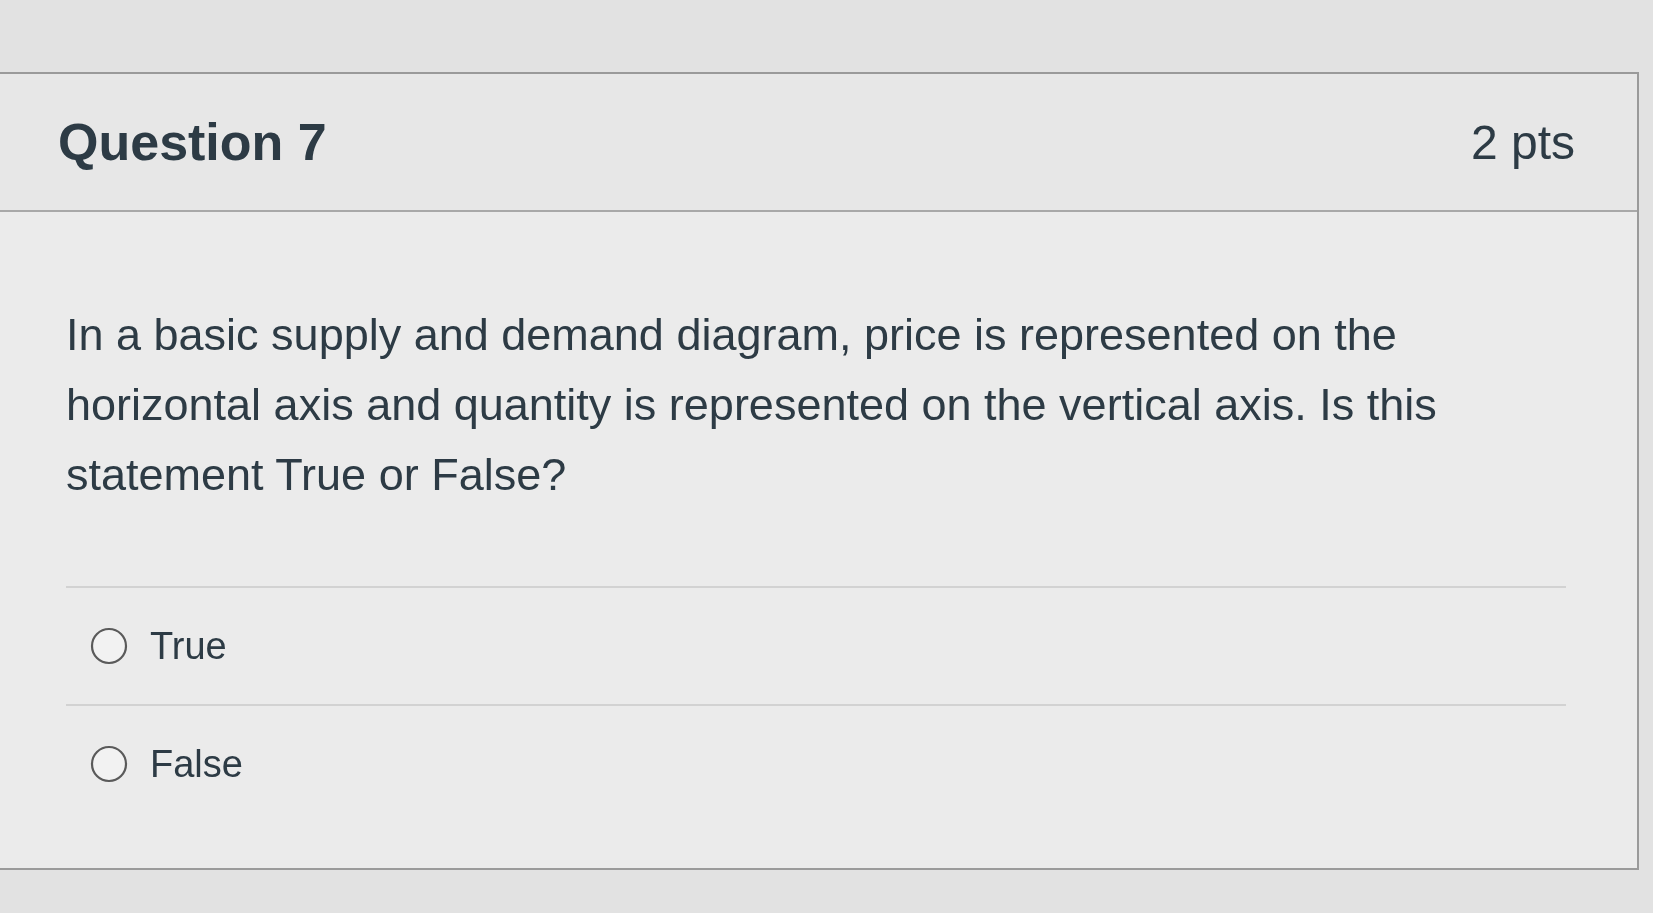  I want to click on answer-option: True, so click(816, 645).